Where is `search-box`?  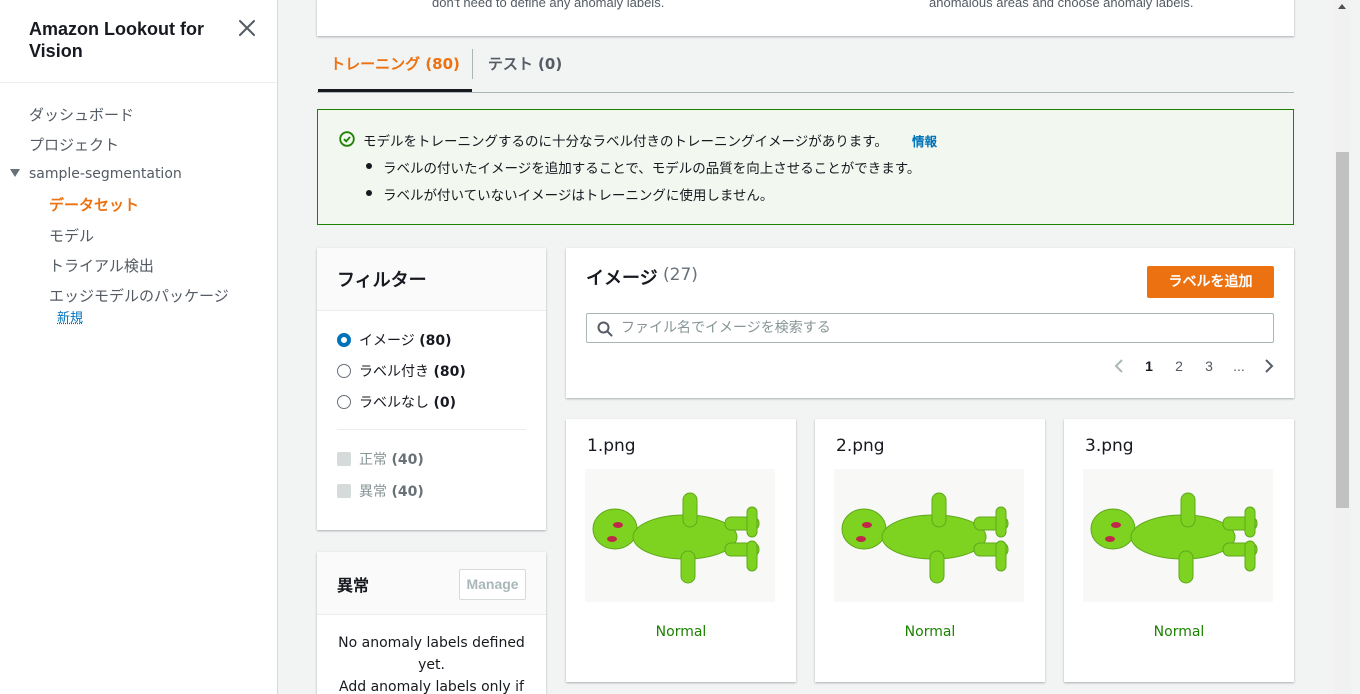
search-box is located at coordinates (930, 328).